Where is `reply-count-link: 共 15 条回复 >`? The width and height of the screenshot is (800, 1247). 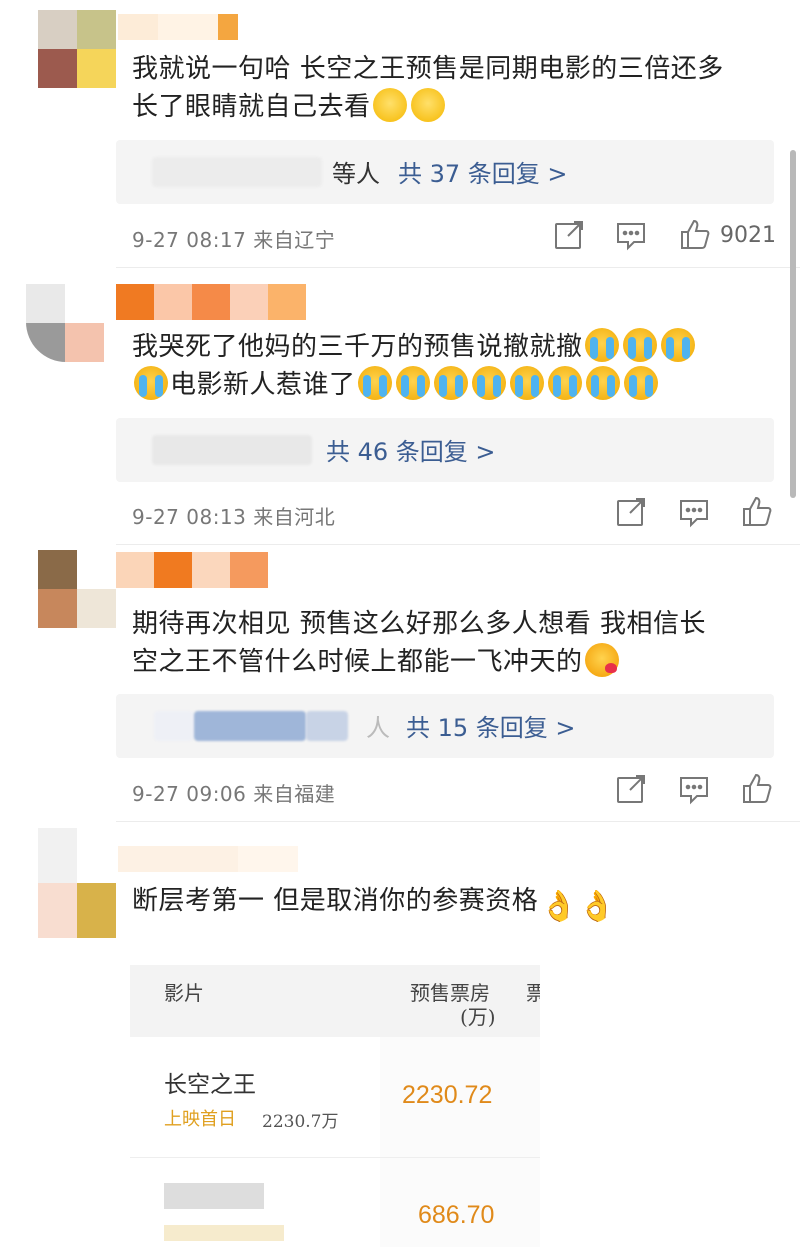
reply-count-link: 共 15 条回复 > is located at coordinates (491, 725).